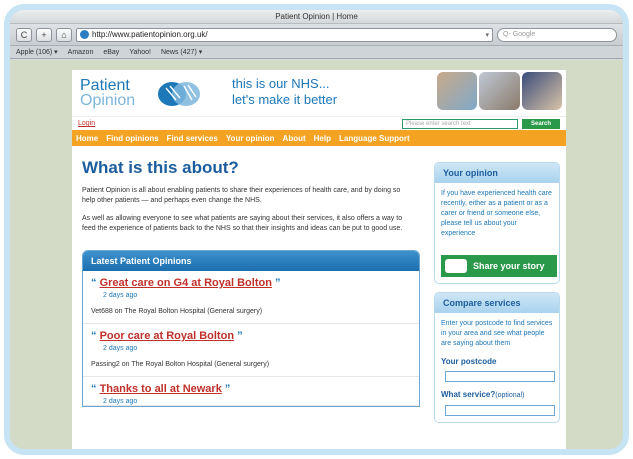 The width and height of the screenshot is (633, 459). Describe the element at coordinates (497, 173) in the screenshot. I see `your-opinion-title: Your opinion` at that location.